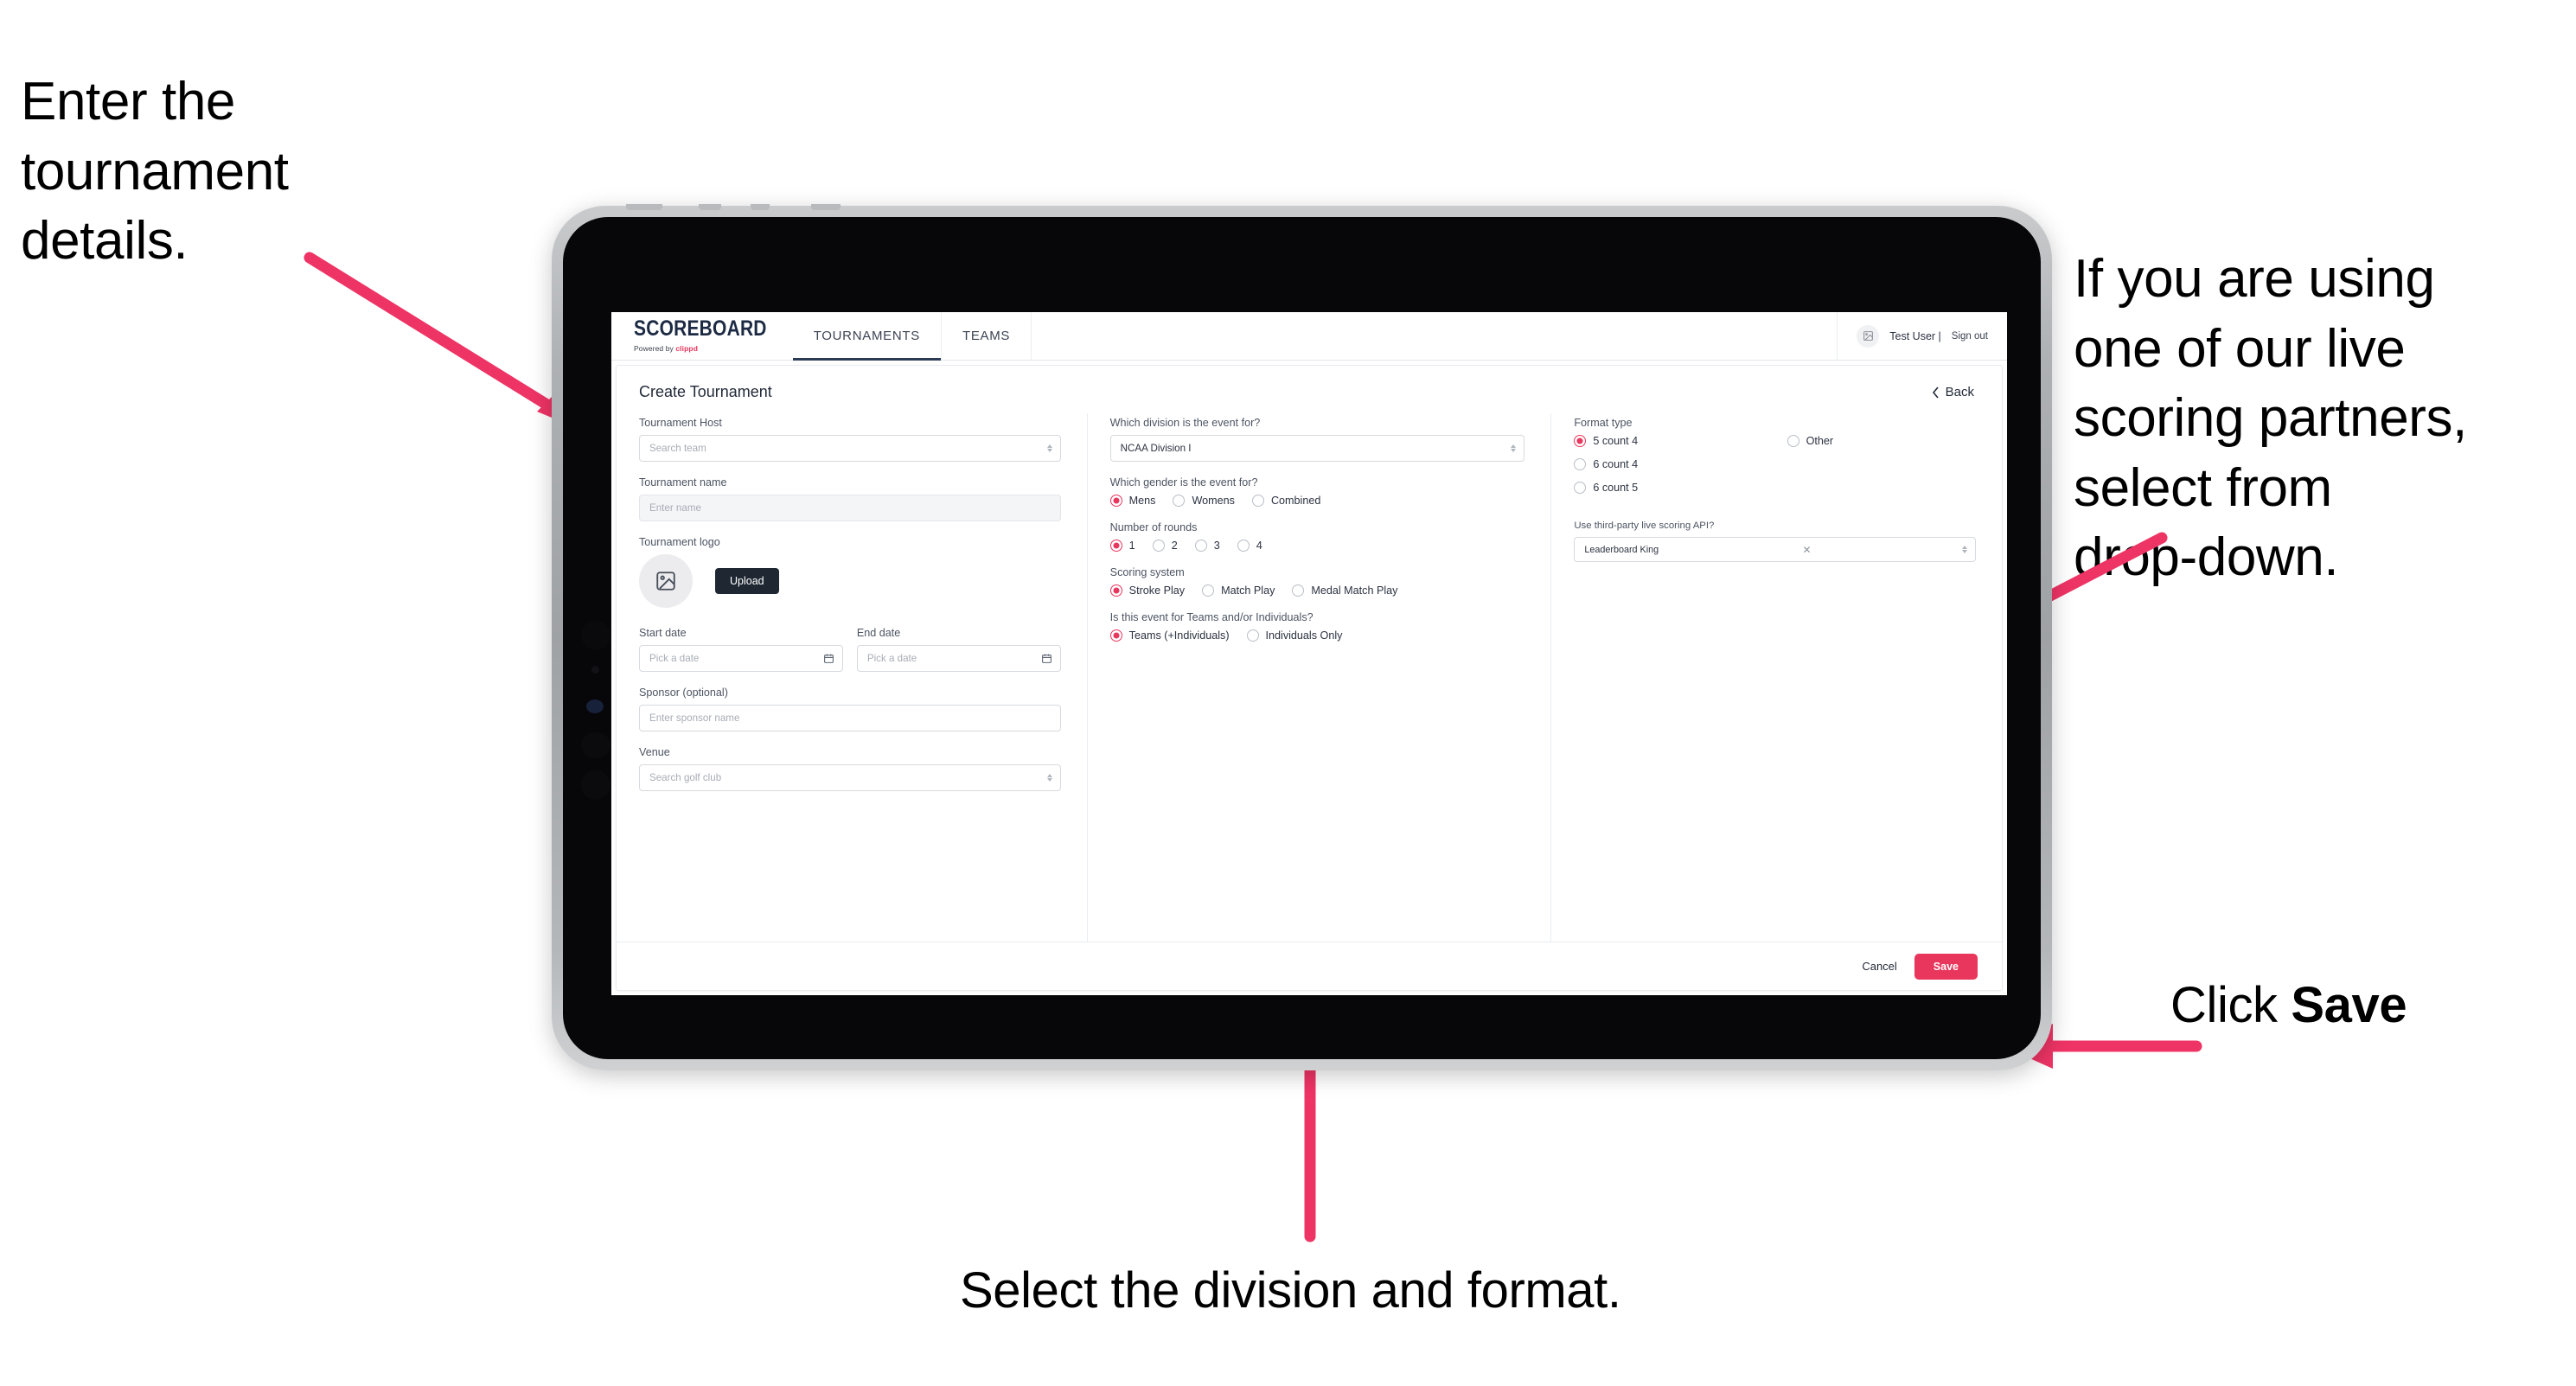 Image resolution: width=2576 pixels, height=1386 pixels. Describe the element at coordinates (1309, 389) in the screenshot. I see `card-header: Create Tournament Back` at that location.